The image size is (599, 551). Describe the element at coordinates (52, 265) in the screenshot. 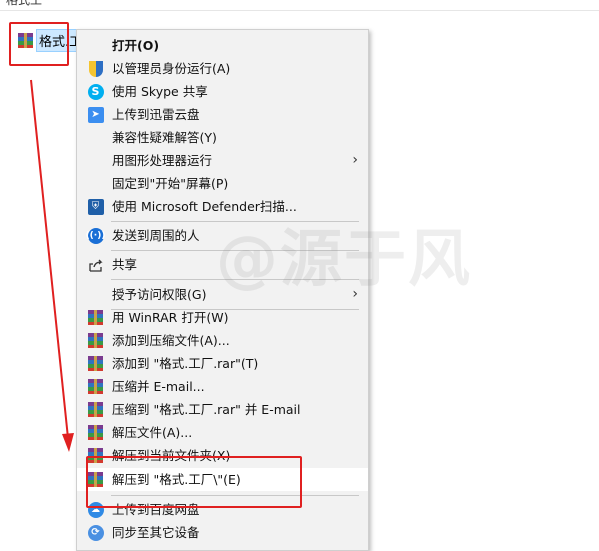

I see `annotation-arrow` at that location.